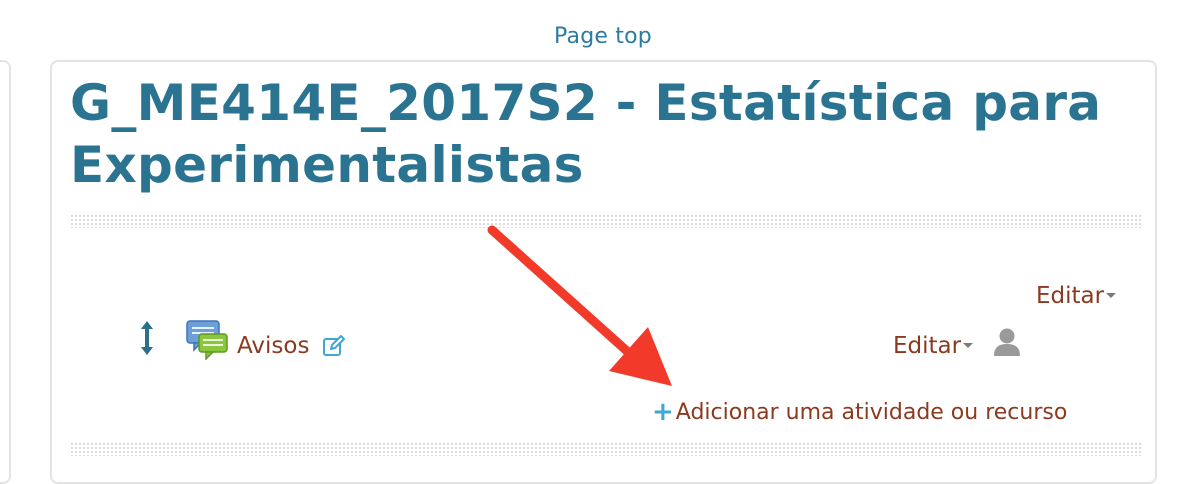 The height and width of the screenshot is (484, 1190). Describe the element at coordinates (5, 272) in the screenshot. I see `left-block-panel` at that location.